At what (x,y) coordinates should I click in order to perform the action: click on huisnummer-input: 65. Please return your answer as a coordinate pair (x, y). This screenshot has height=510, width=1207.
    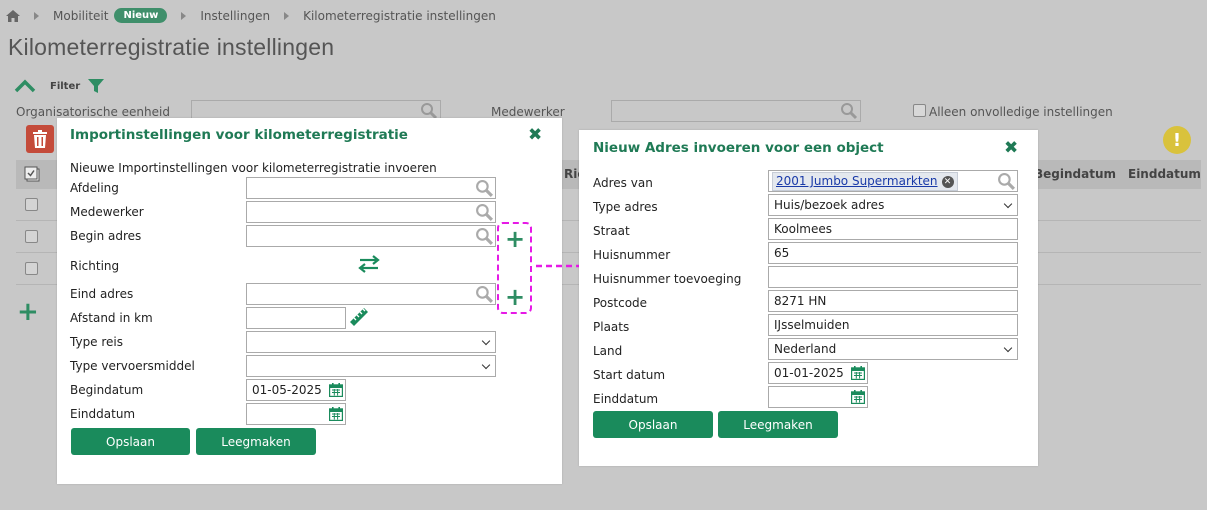
    Looking at the image, I should click on (893, 253).